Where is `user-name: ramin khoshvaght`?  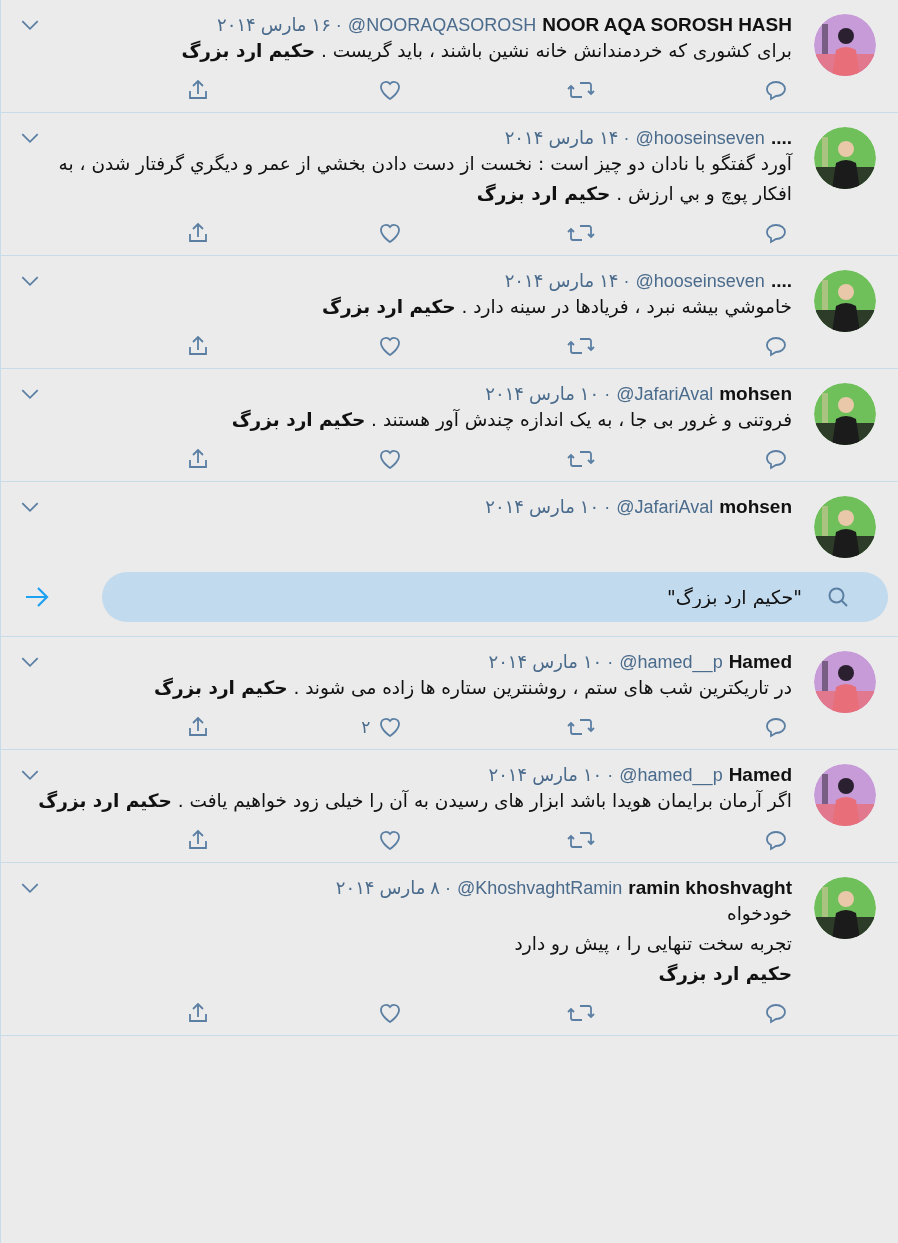
user-name: ramin khoshvaght is located at coordinates (710, 888).